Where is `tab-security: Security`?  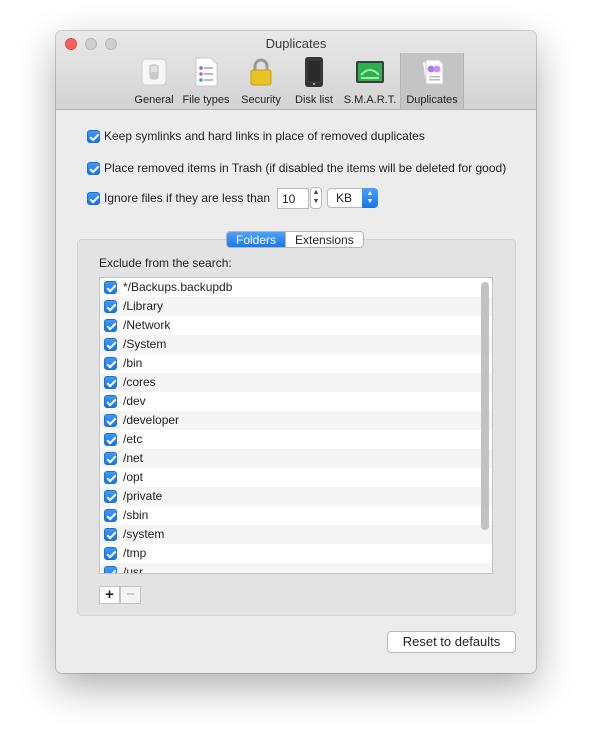 tab-security: Security is located at coordinates (261, 81).